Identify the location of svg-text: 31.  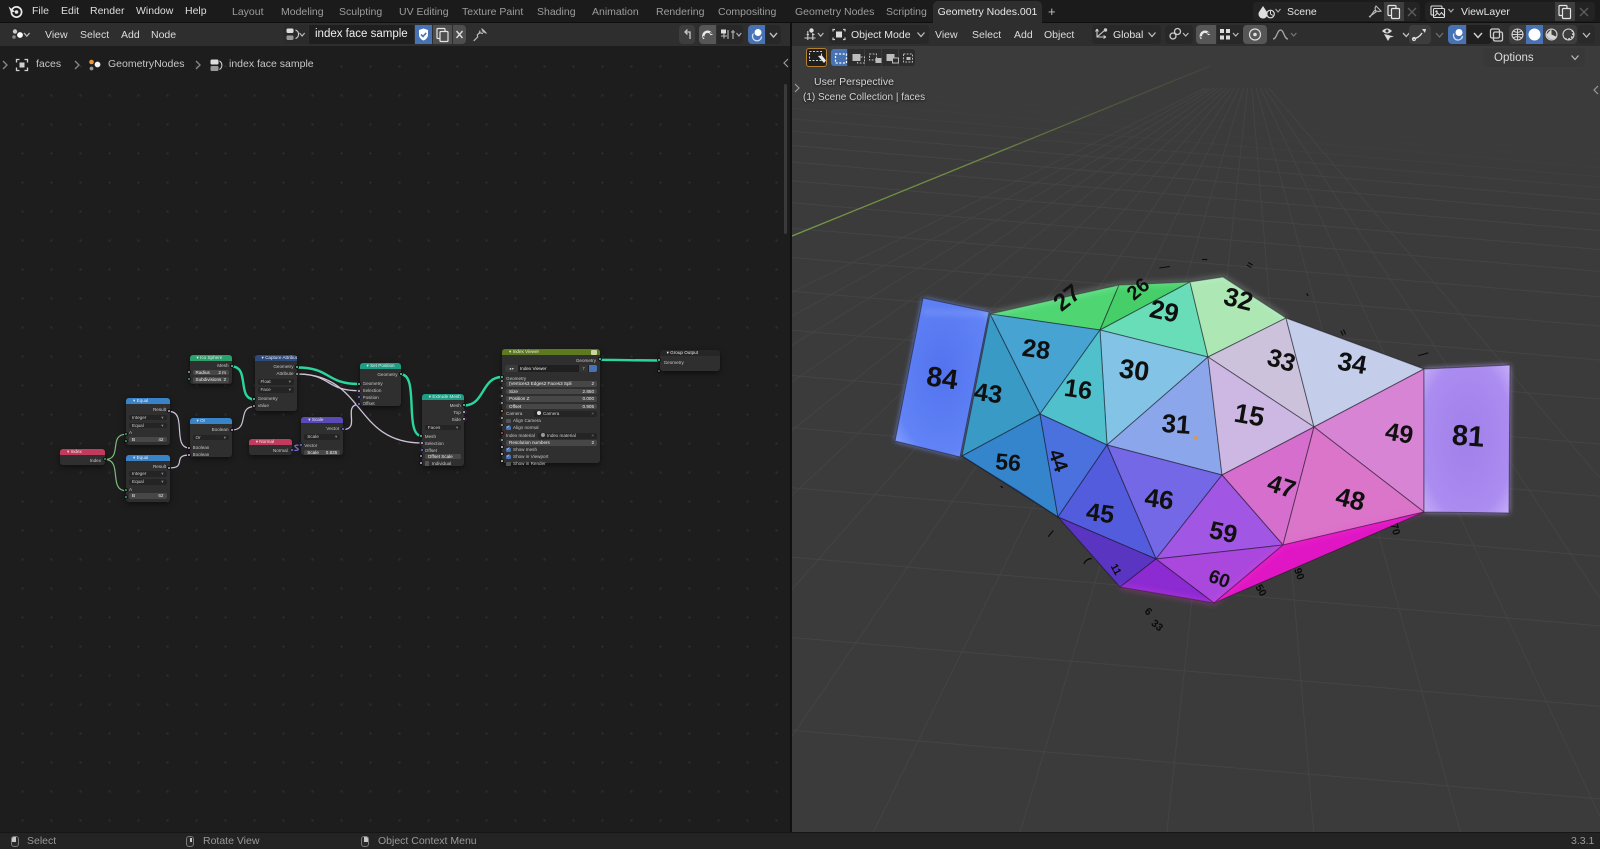
(1176, 424).